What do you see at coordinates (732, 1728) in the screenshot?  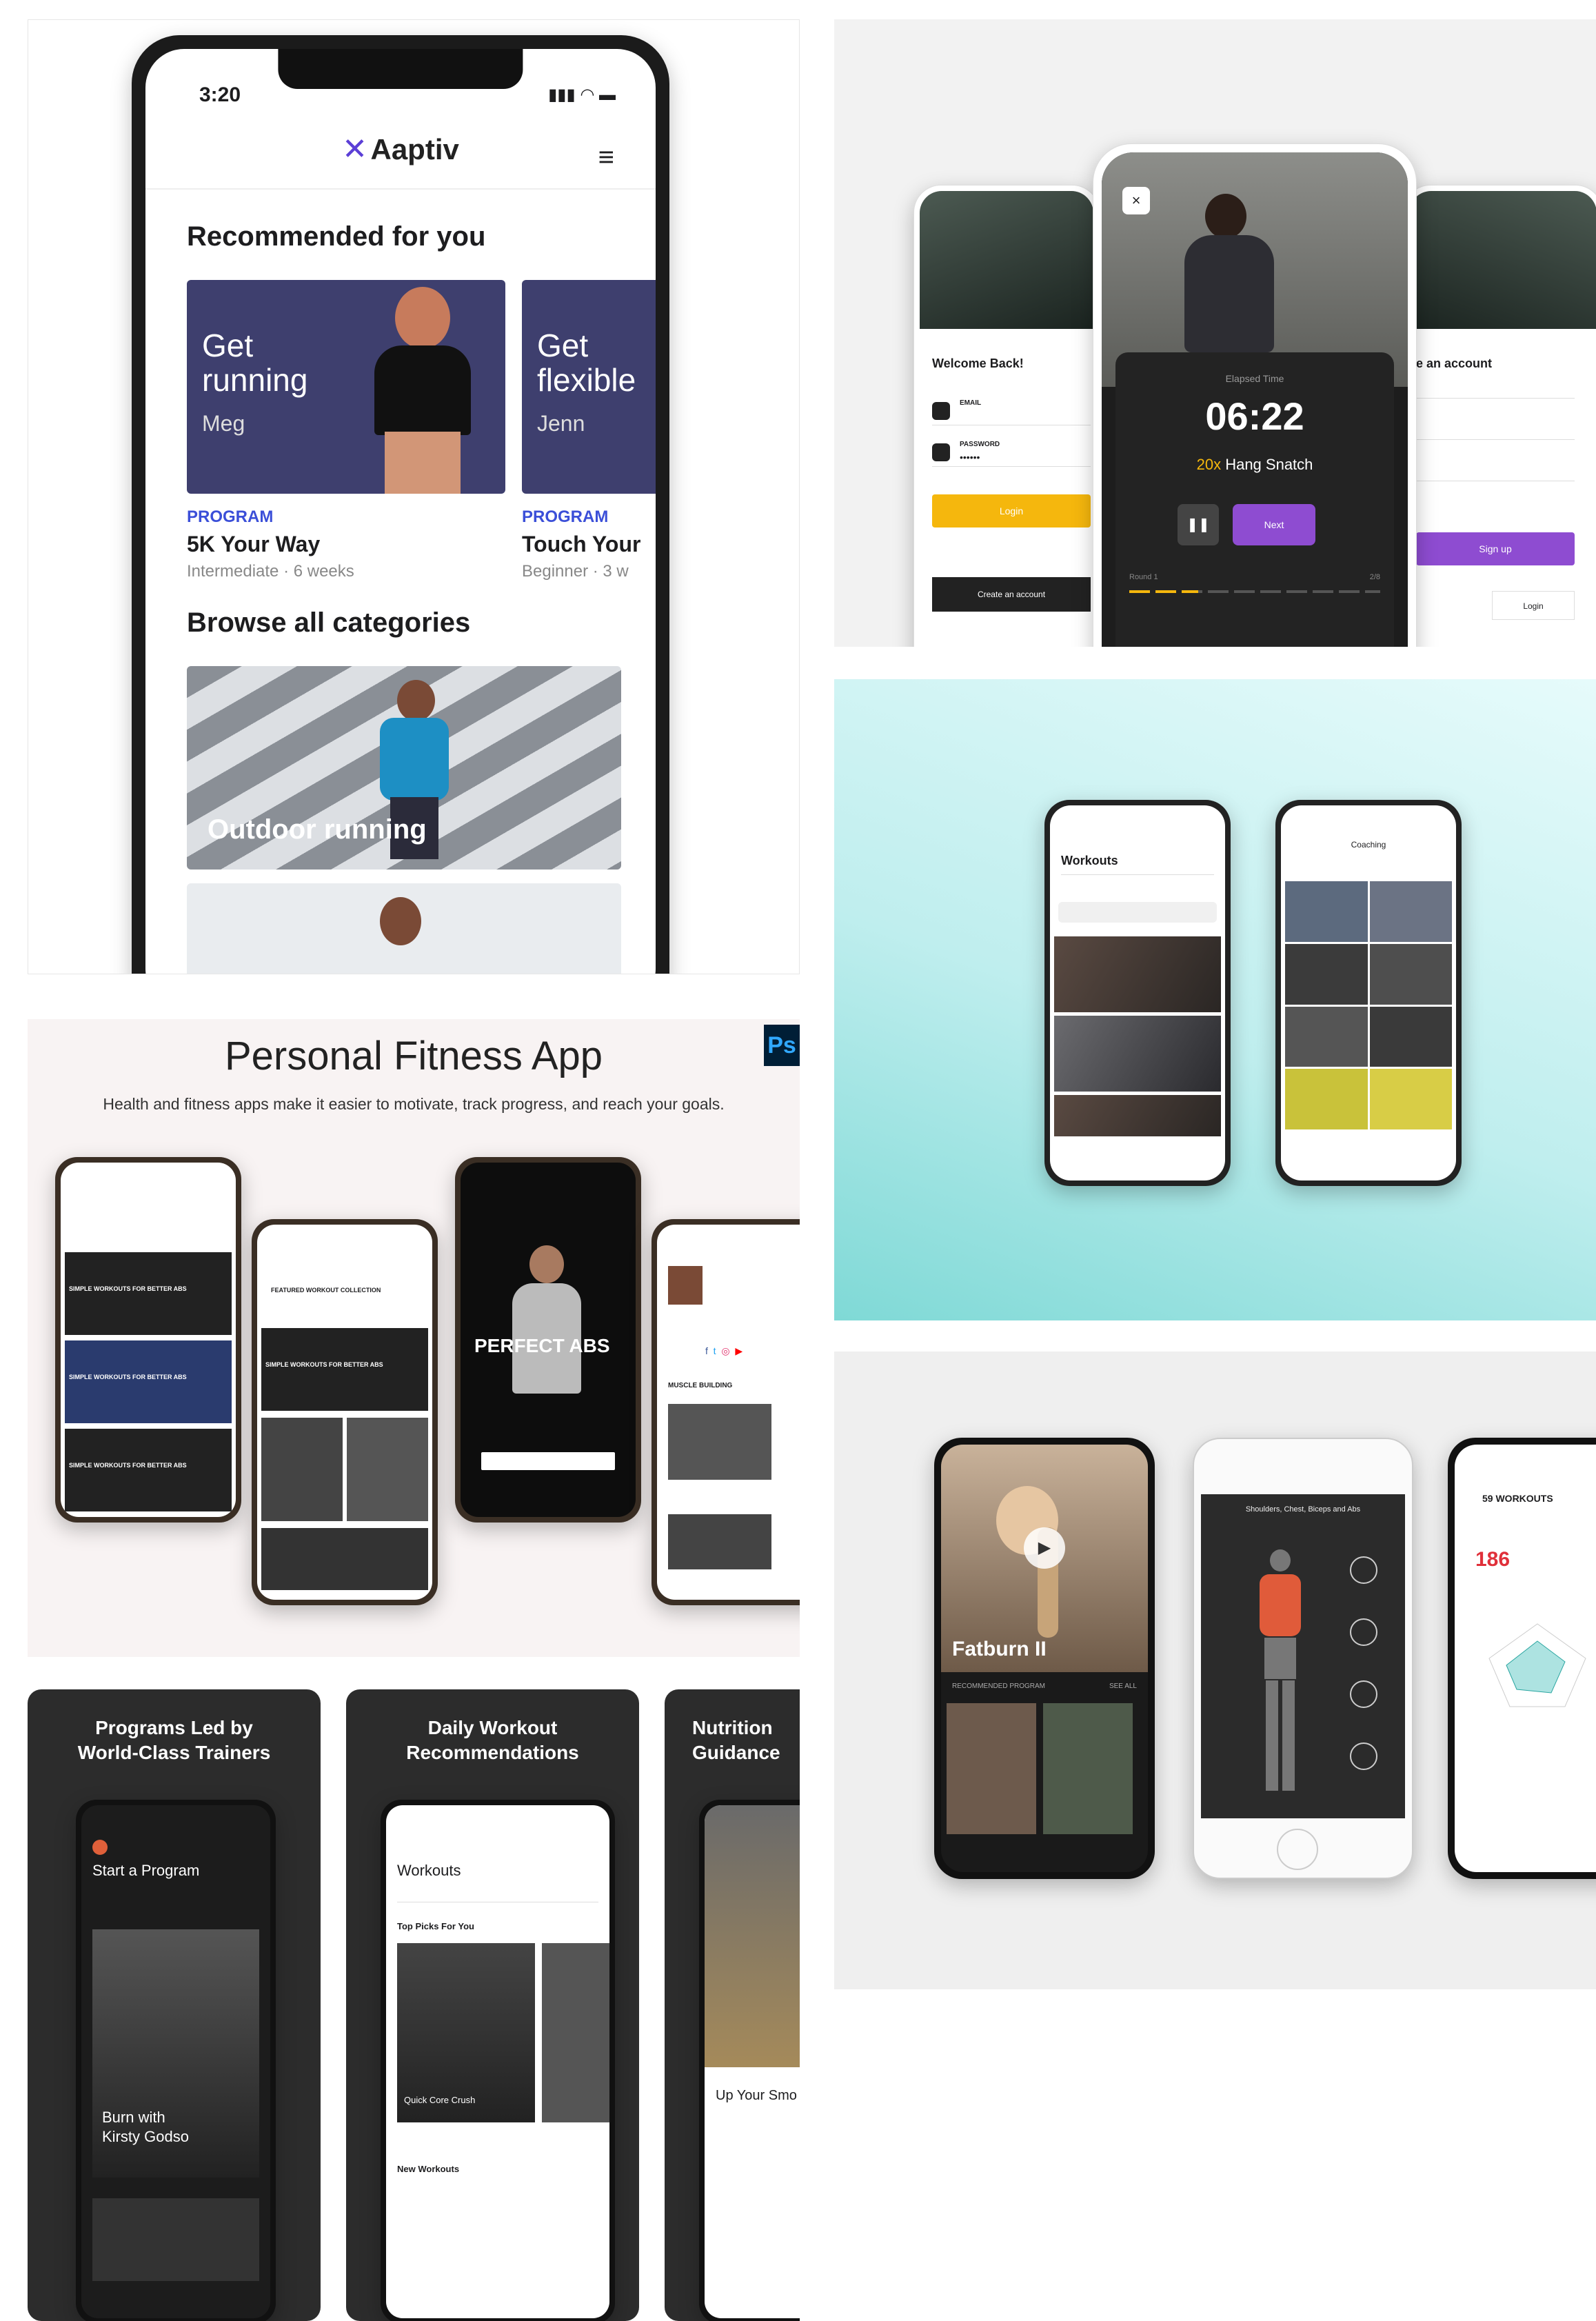 I see `panel-header: Nutrition` at bounding box center [732, 1728].